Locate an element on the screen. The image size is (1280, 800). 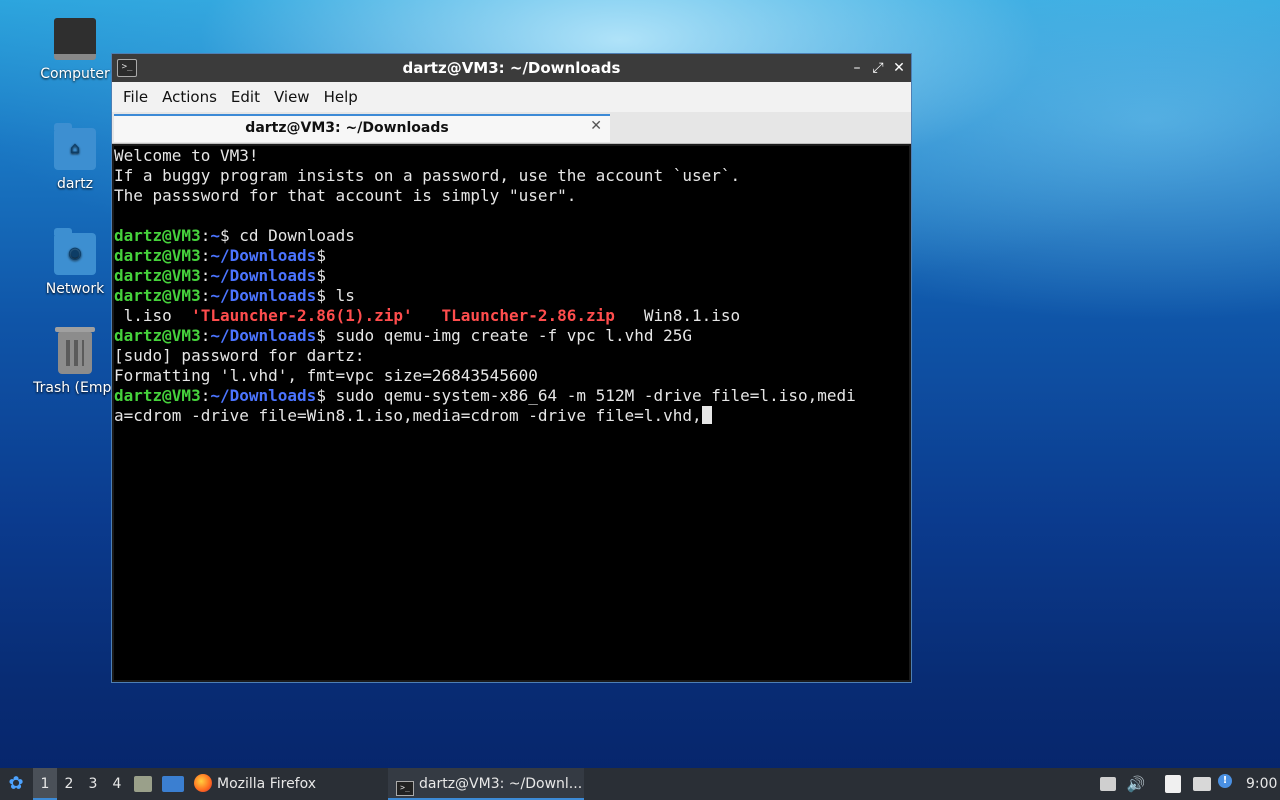
tab-bar: dartz@VM3: ~/Downloads ✕ is located at coordinates (511, 128).